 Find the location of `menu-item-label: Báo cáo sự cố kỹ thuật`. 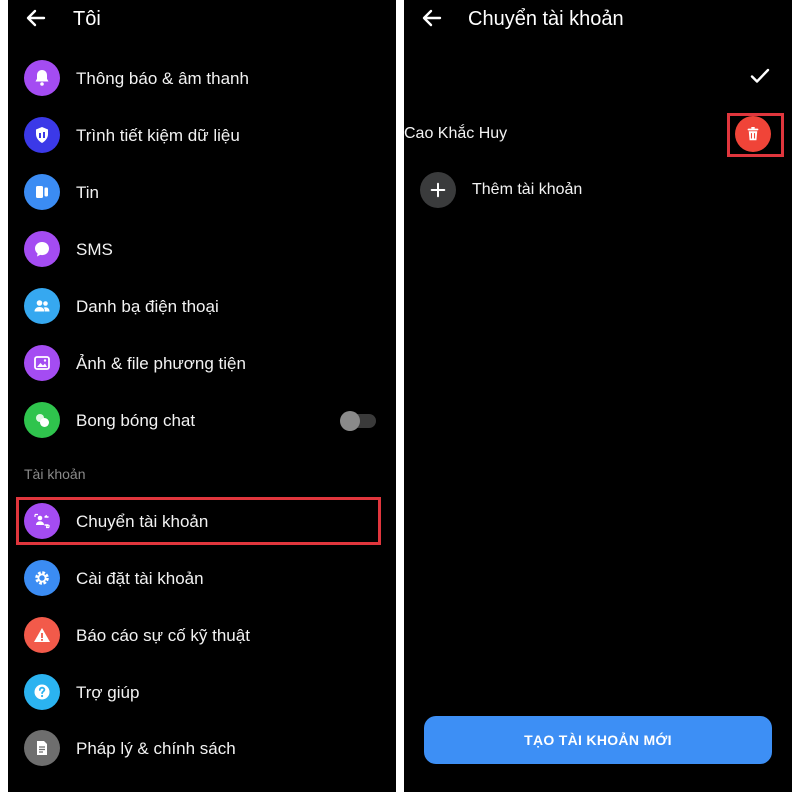

menu-item-label: Báo cáo sự cố kỹ thuật is located at coordinates (163, 635).